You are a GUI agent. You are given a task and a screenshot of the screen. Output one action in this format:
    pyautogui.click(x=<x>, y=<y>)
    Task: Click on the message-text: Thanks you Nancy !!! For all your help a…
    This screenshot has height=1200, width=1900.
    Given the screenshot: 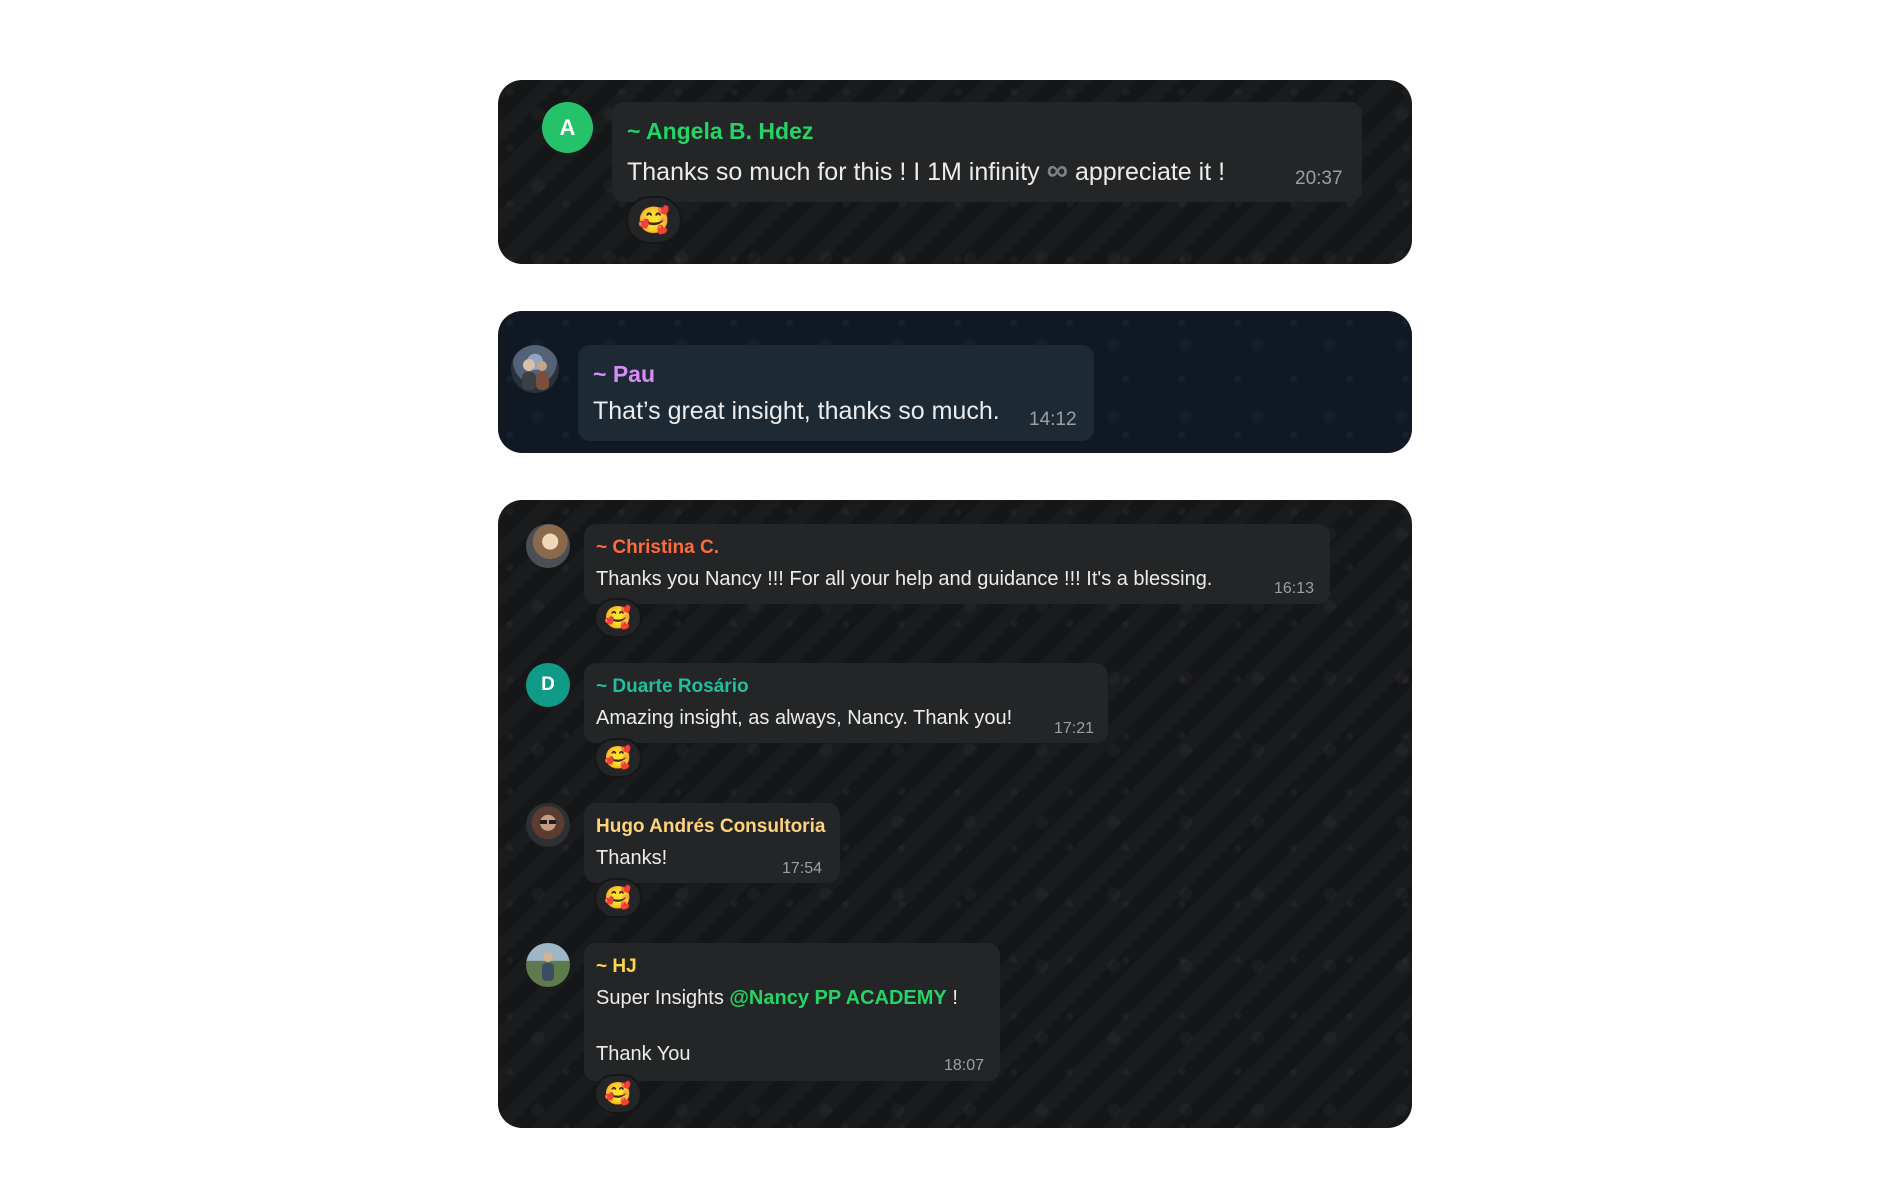 What is the action you would take?
    pyautogui.click(x=904, y=579)
    